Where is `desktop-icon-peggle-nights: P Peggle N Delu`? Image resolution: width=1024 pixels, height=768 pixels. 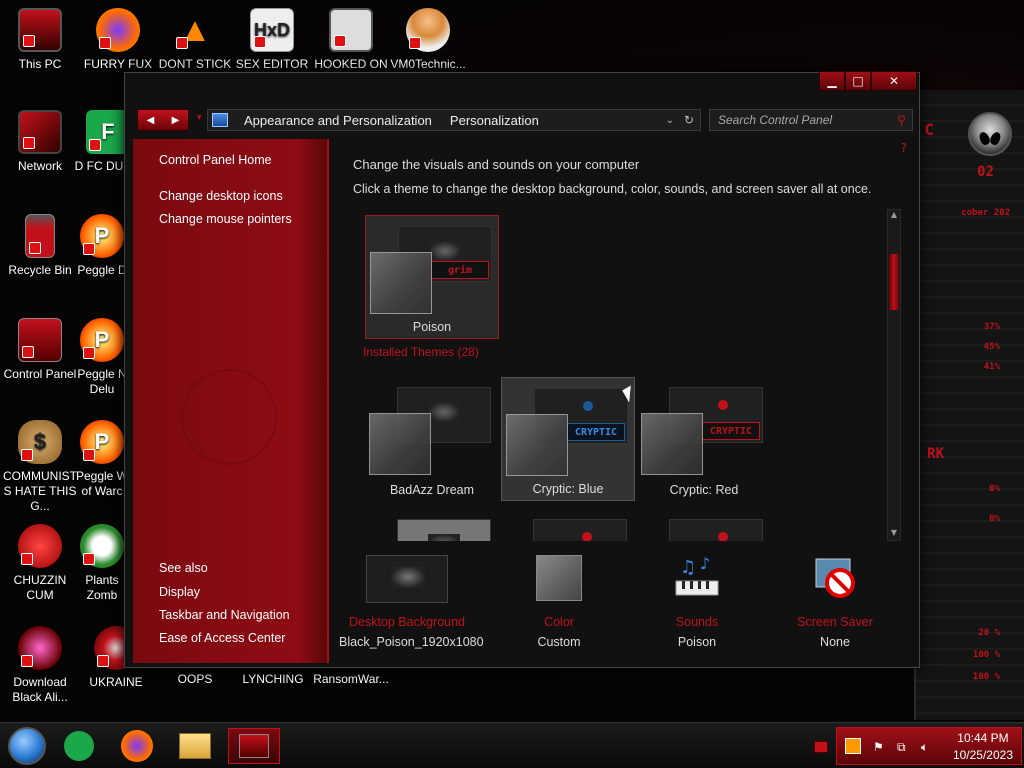 desktop-icon-peggle-nights: P Peggle N Delu is located at coordinates (102, 357).